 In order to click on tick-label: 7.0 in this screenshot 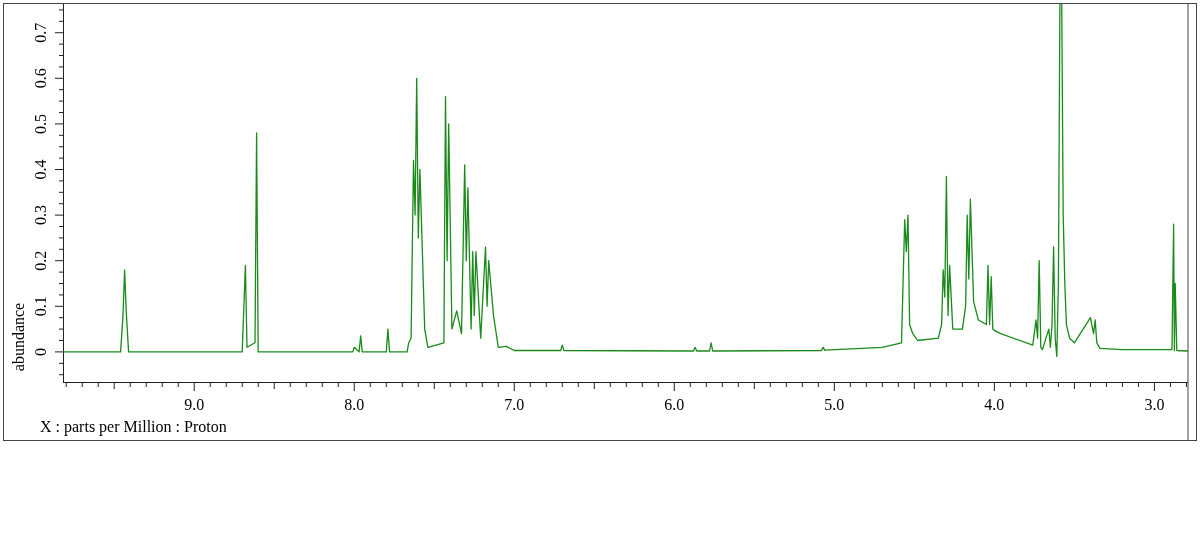, I will do `click(514, 404)`.